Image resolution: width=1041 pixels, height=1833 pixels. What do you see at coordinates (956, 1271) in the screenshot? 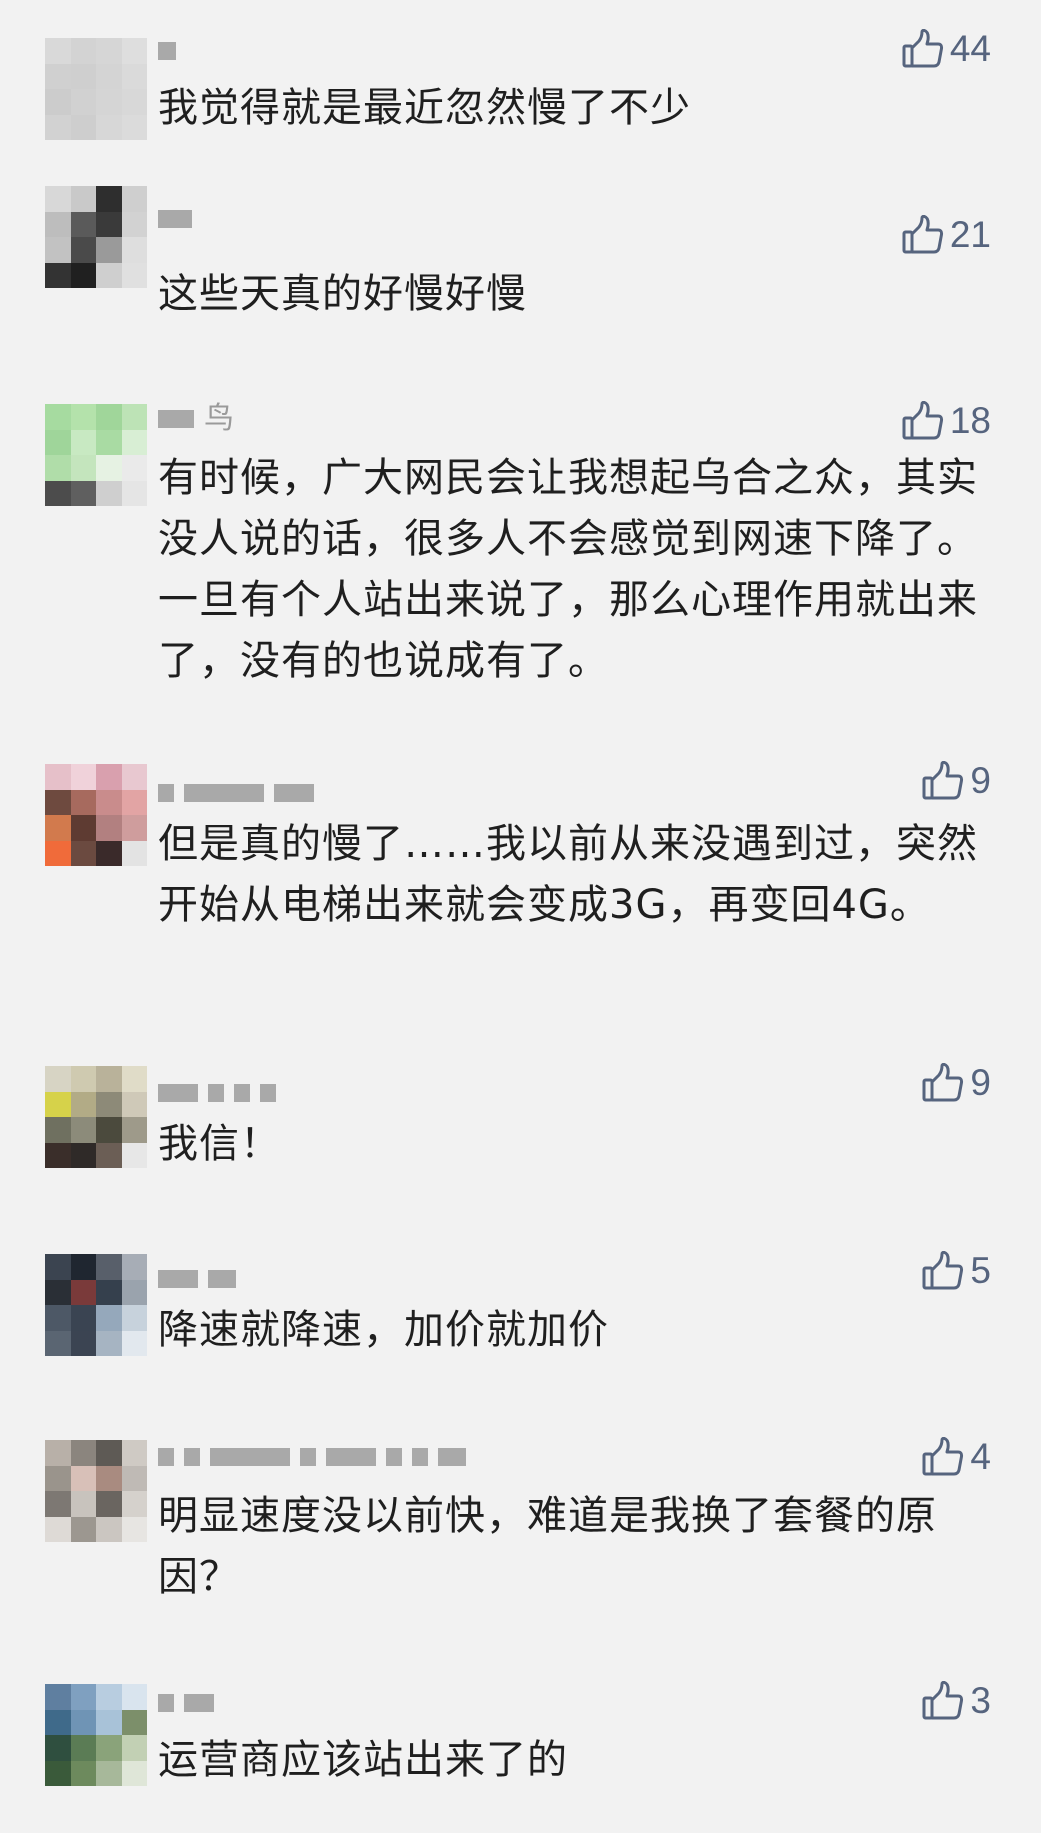
I see `like-button: 5` at bounding box center [956, 1271].